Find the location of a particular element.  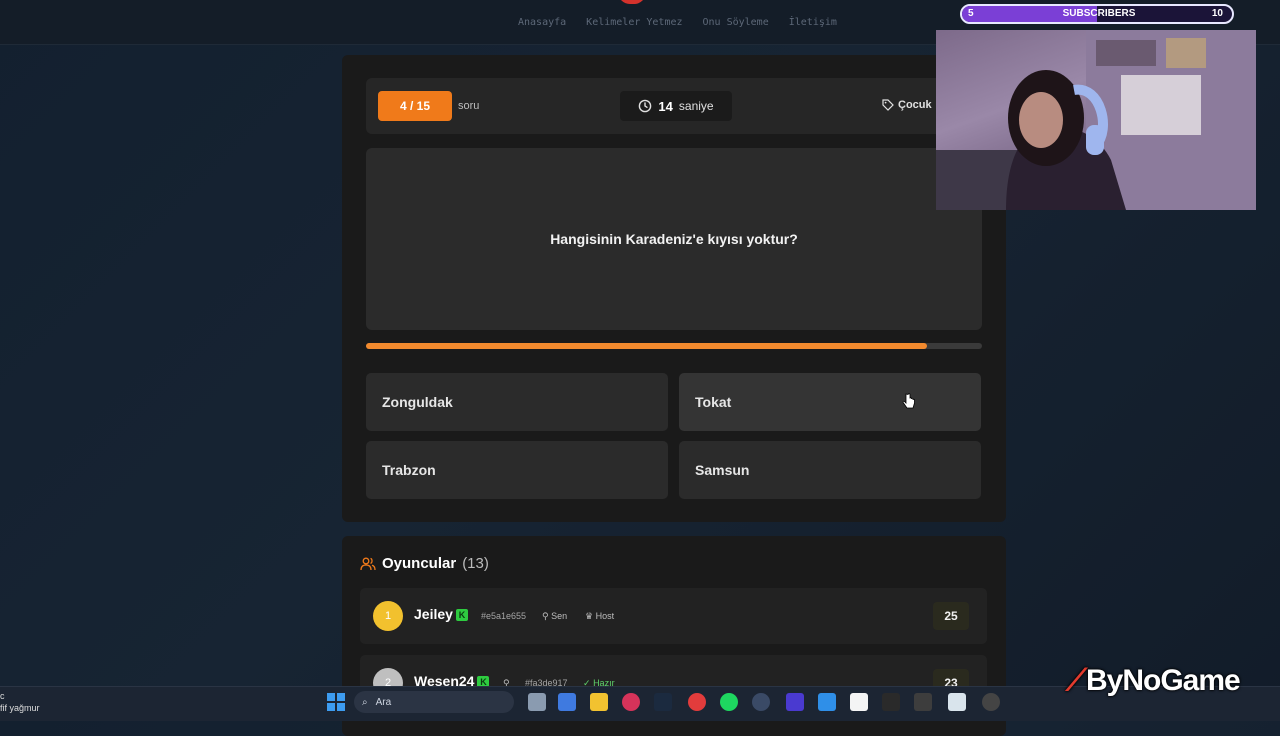

webcam-feed is located at coordinates (1096, 120).